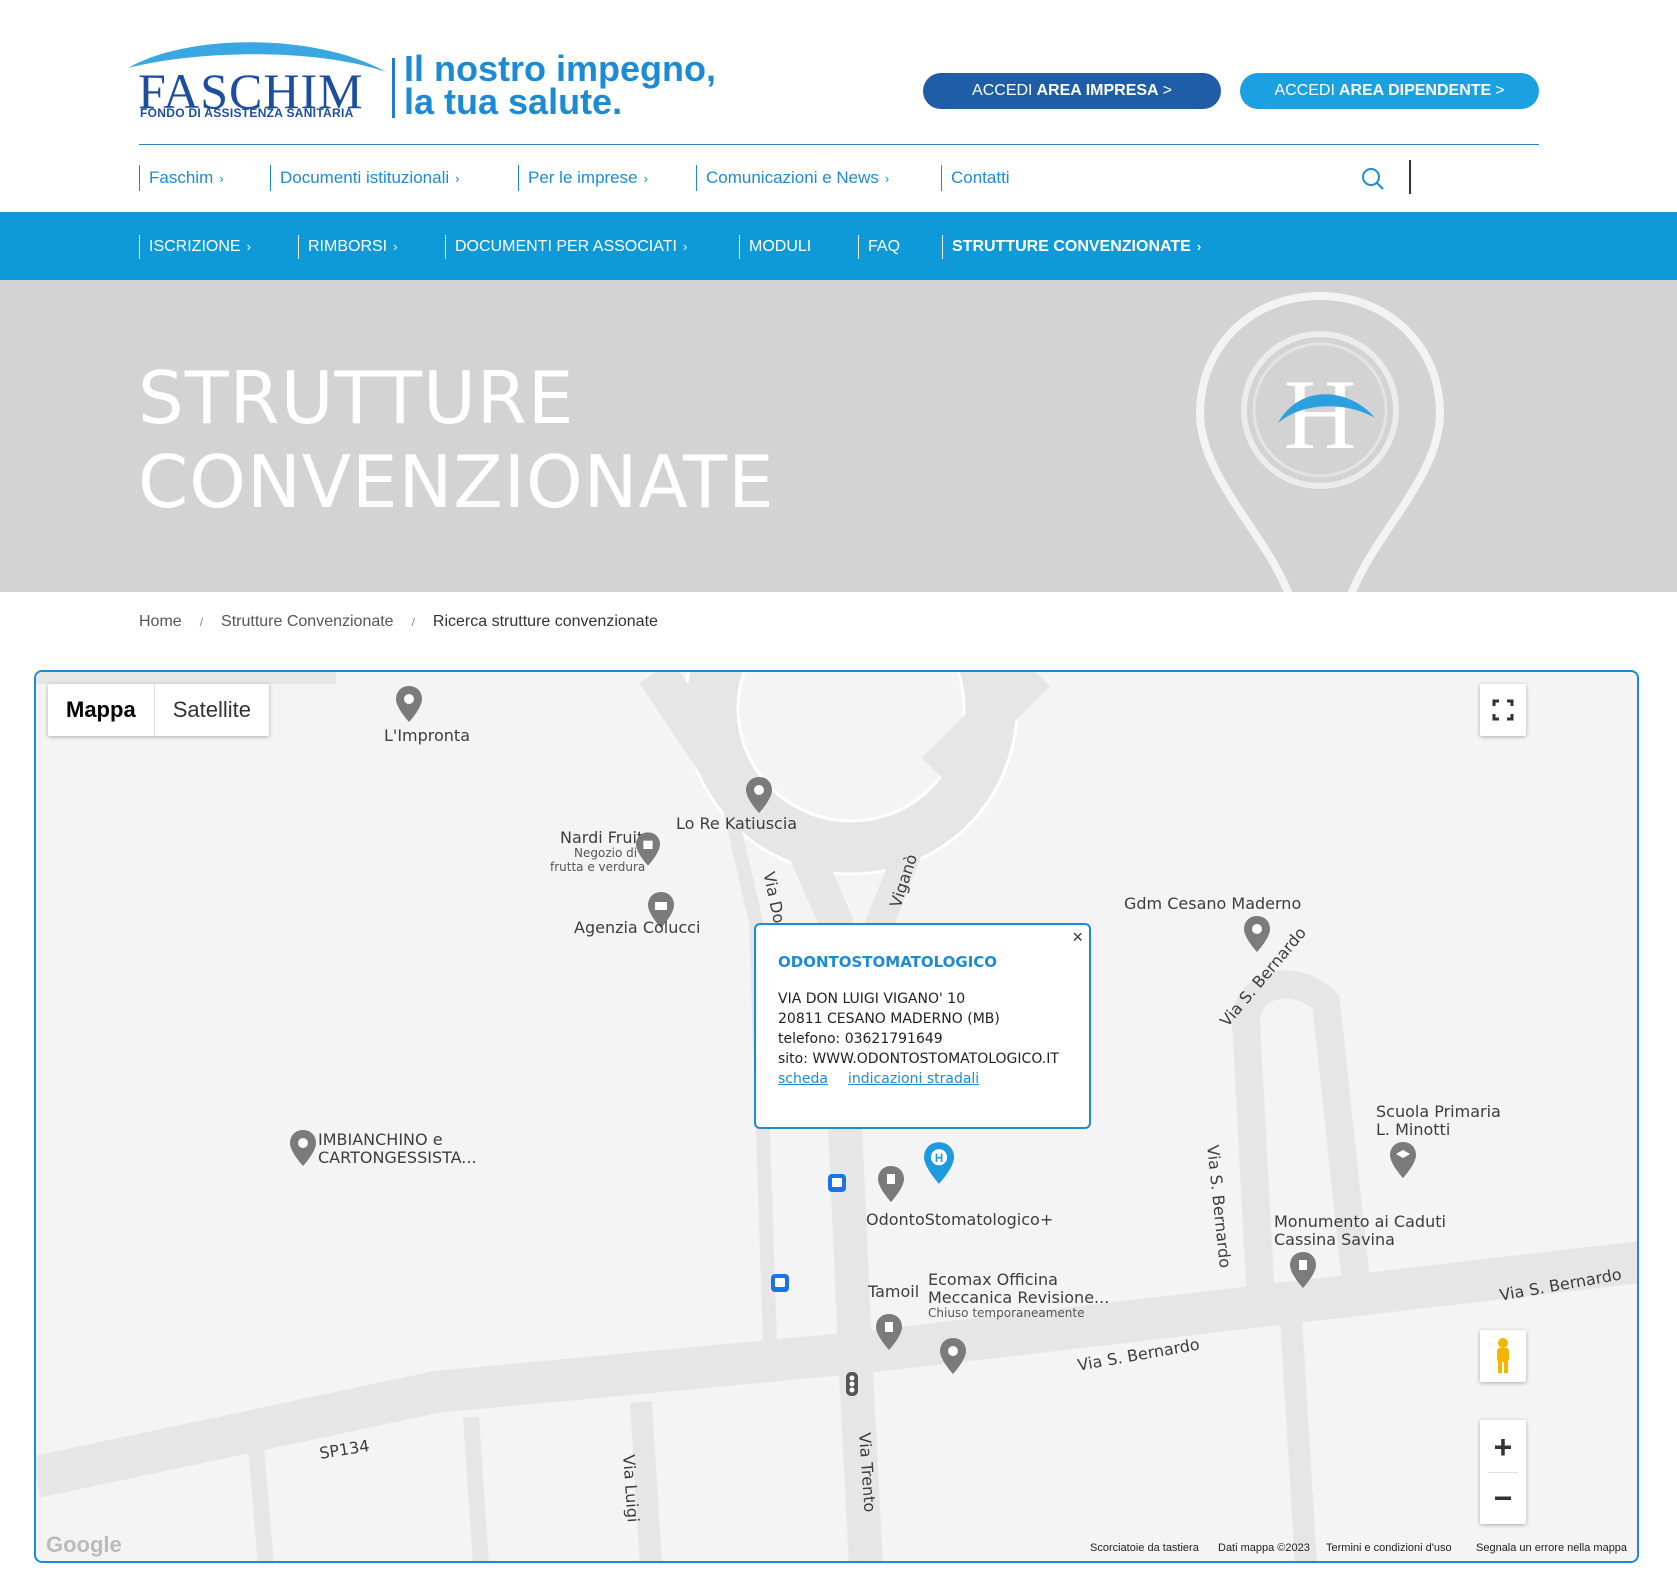 The width and height of the screenshot is (1677, 1584). I want to click on close-icon: ×, so click(1077, 937).